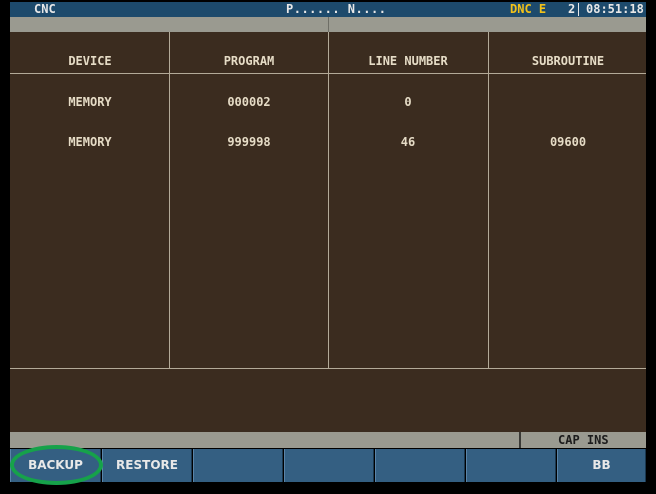 This screenshot has height=494, width=656. I want to click on status-divider, so click(520, 440).